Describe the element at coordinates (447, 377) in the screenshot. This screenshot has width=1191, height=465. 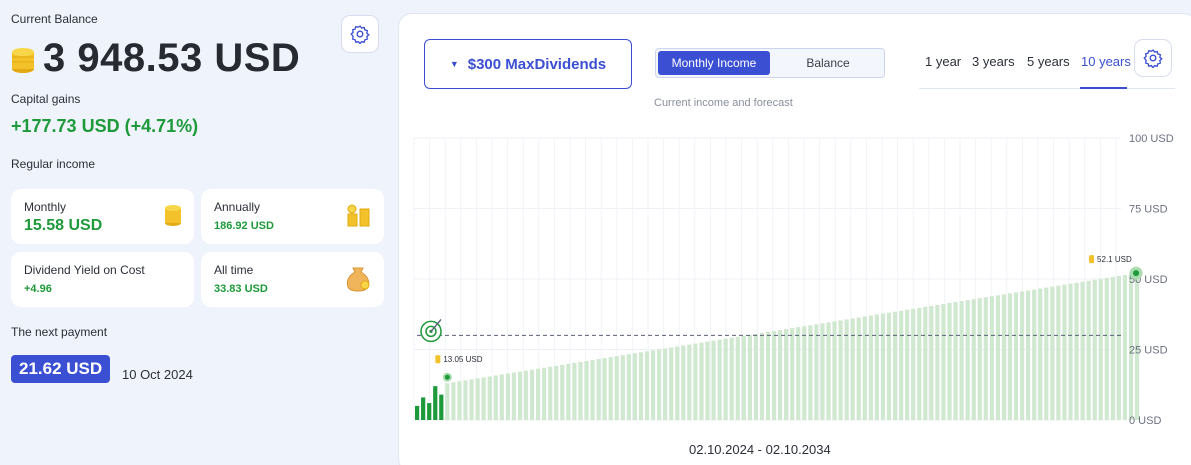
I see `start-marker` at that location.